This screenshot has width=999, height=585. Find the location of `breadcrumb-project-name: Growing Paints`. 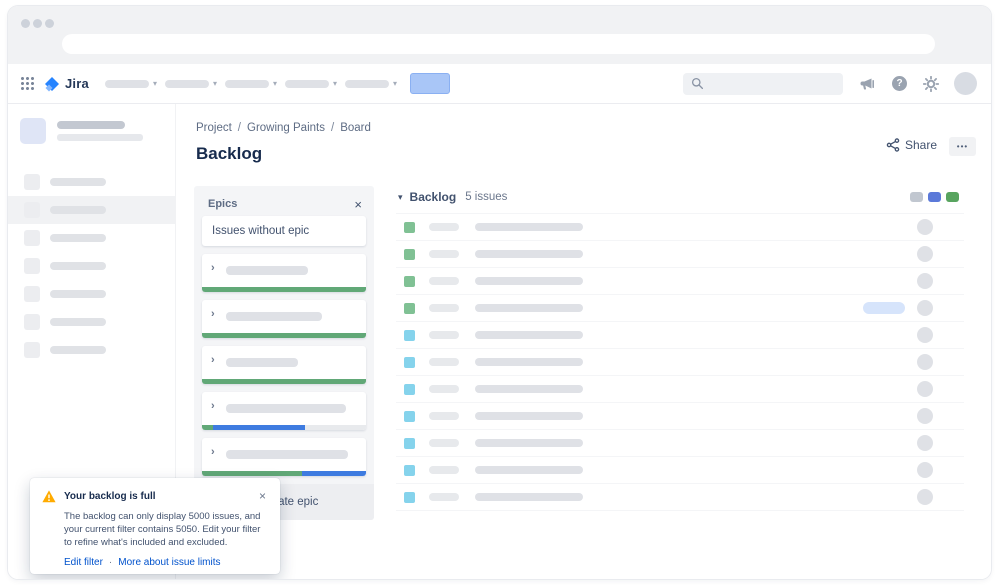

breadcrumb-project-name: Growing Paints is located at coordinates (286, 128).